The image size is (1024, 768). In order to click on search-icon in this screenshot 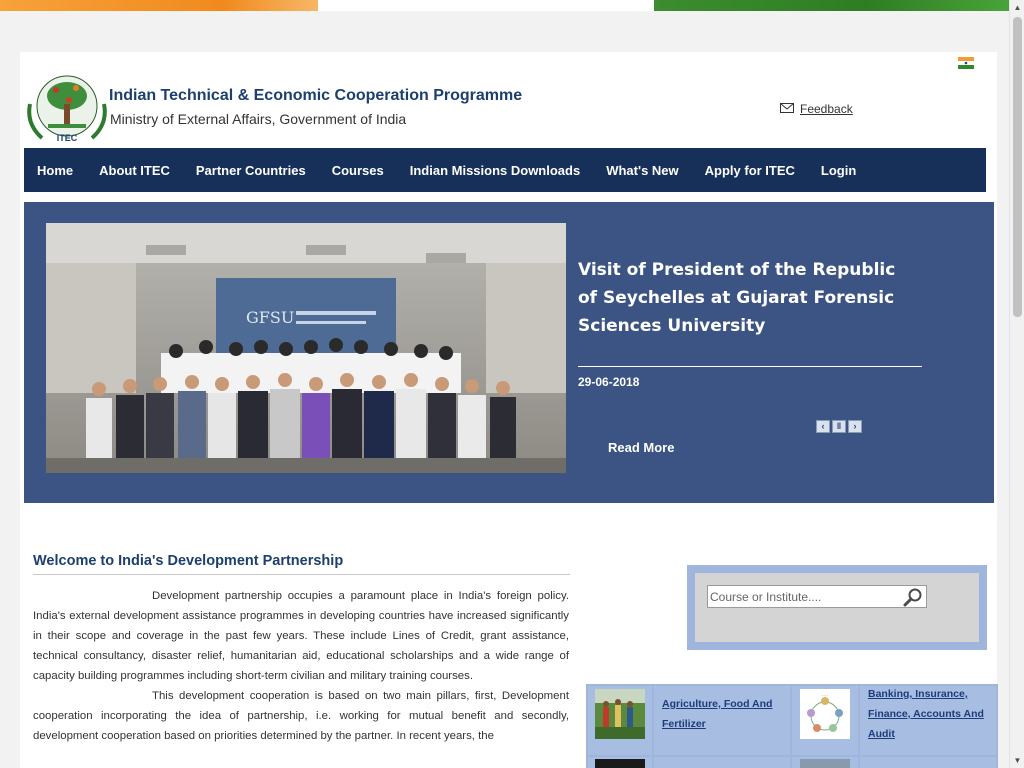, I will do `click(913, 596)`.